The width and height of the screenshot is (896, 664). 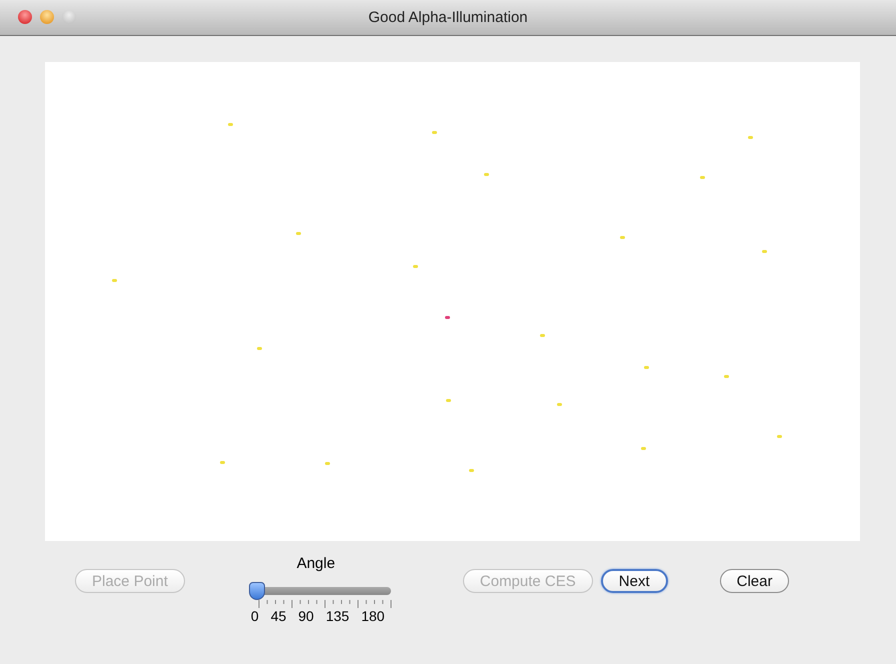 I want to click on slider-thumb, so click(x=256, y=591).